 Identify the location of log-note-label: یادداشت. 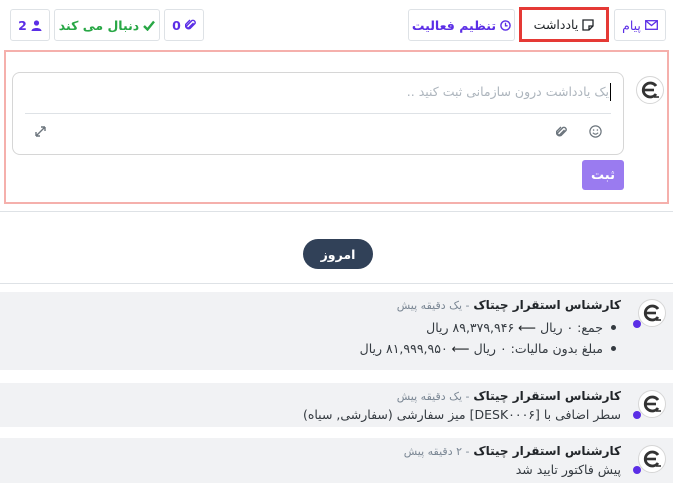
(556, 24).